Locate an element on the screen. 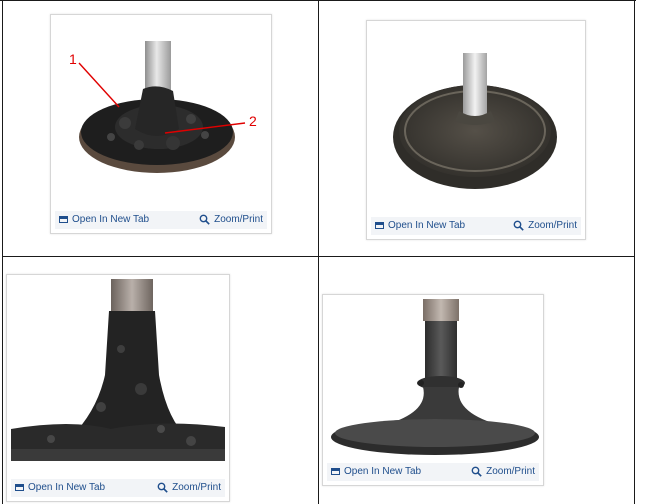 The height and width of the screenshot is (504, 650). grid-center-divider is located at coordinates (318, 252).